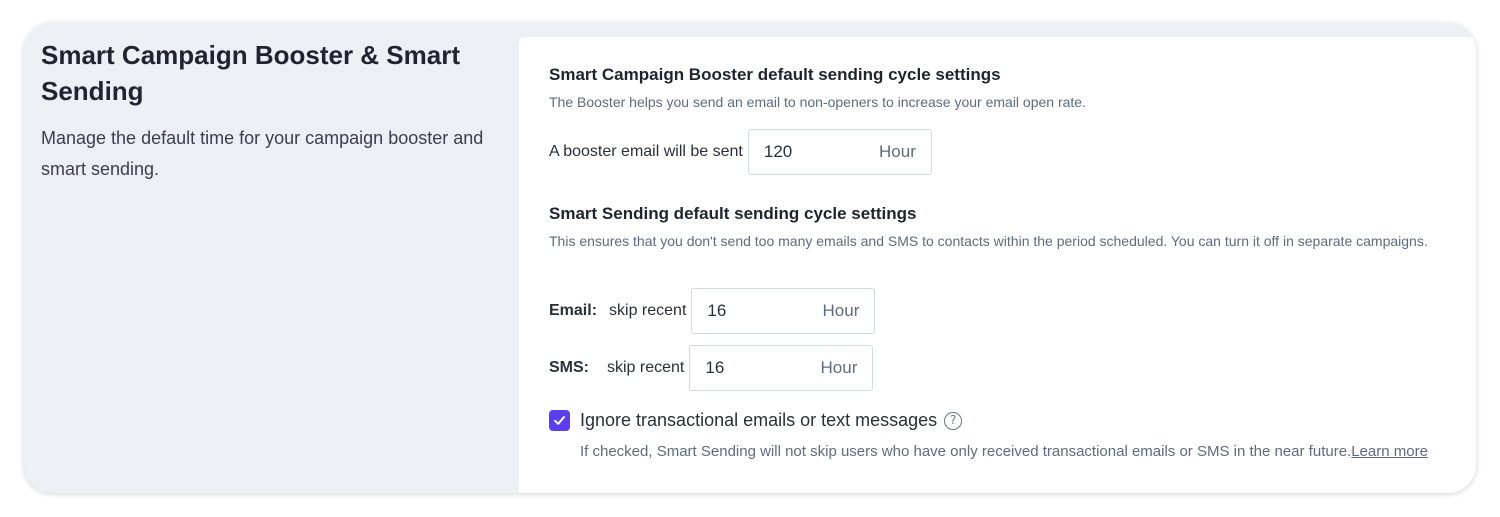 The width and height of the screenshot is (1500, 517). I want to click on email-skip-row: Email: skip recent 16 Hour, so click(712, 311).